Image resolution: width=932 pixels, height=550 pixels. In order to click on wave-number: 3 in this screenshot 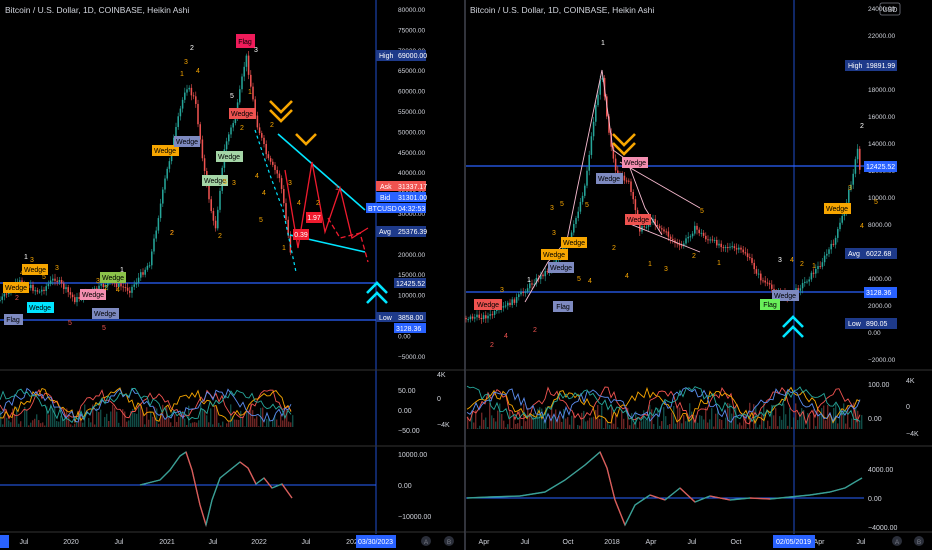, I will do `click(32, 260)`.